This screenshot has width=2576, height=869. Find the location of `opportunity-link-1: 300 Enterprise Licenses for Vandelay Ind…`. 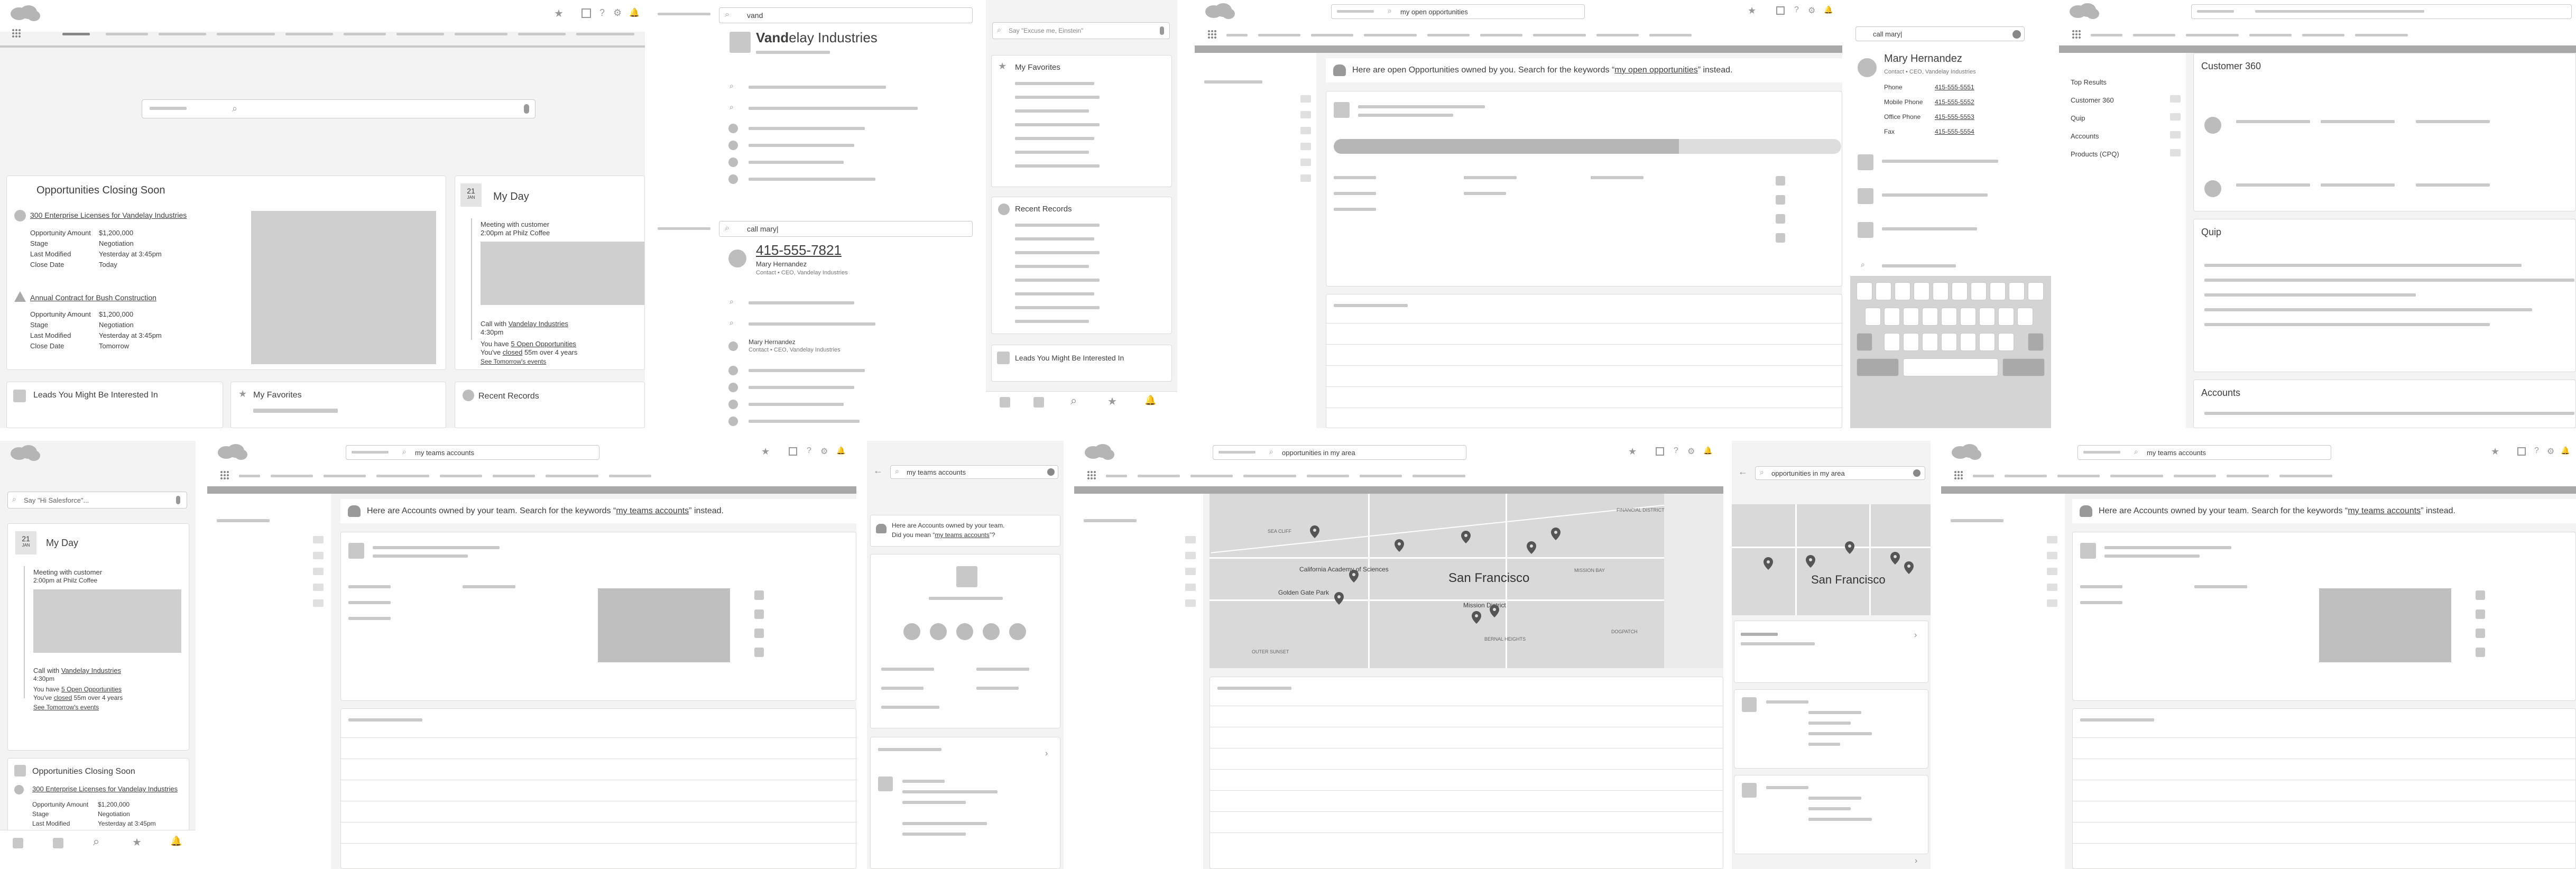

opportunity-link-1: 300 Enterprise Licenses for Vandelay Ind… is located at coordinates (108, 215).